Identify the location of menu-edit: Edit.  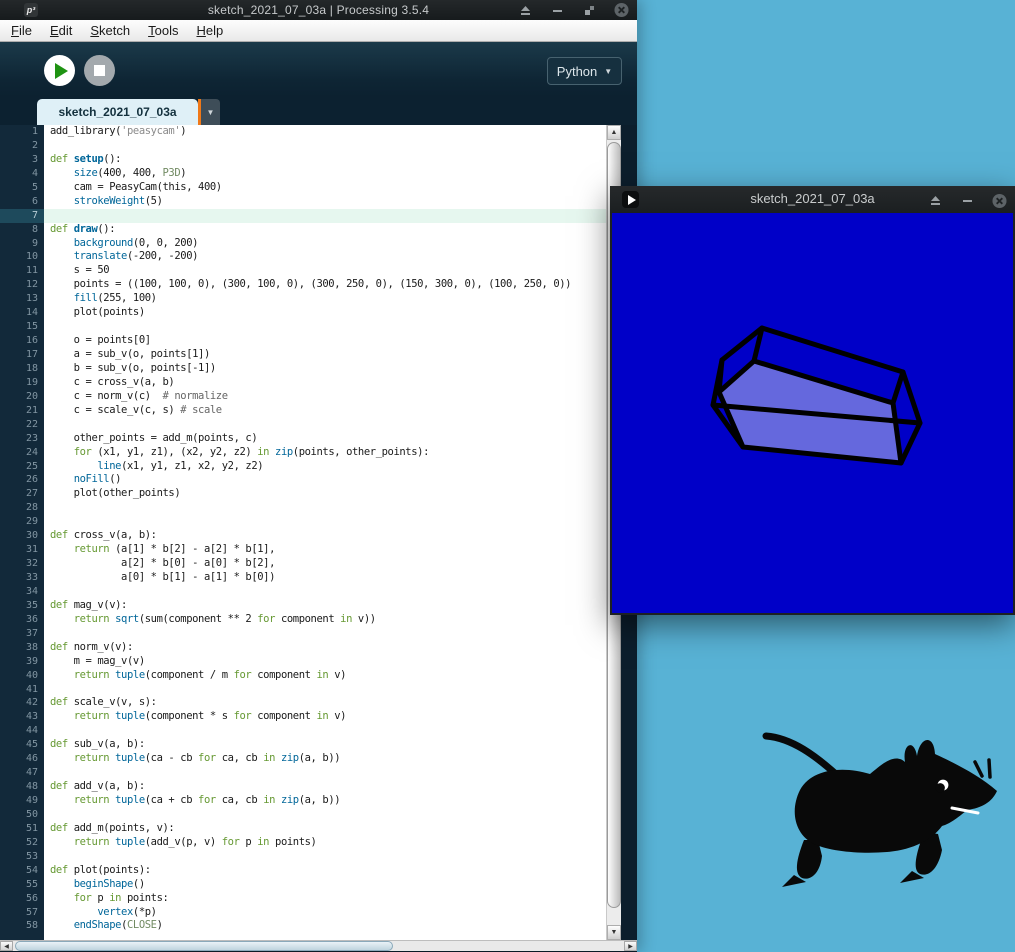
(61, 30).